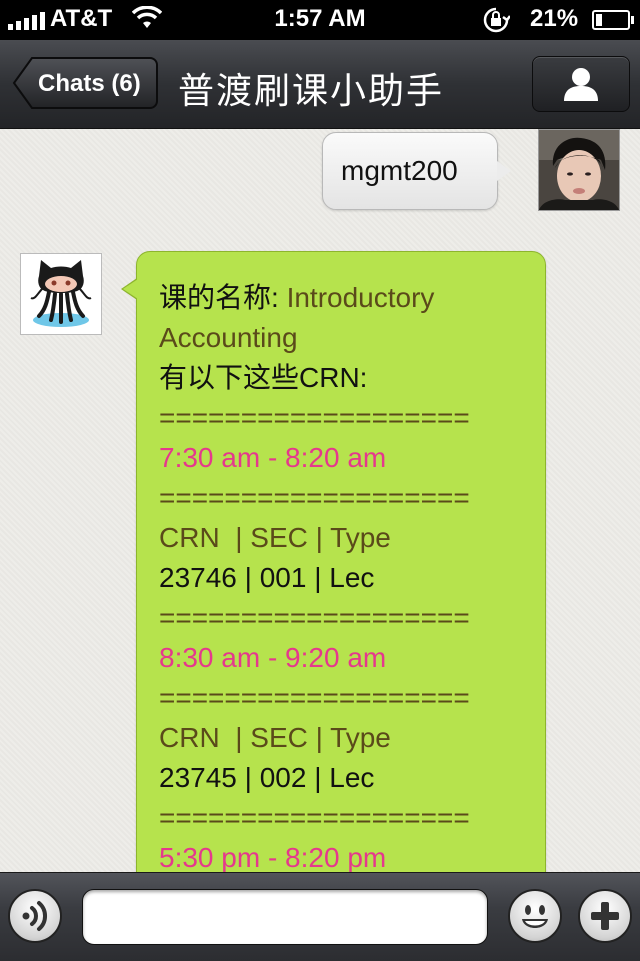 The width and height of the screenshot is (640, 961). I want to click on rotation-lock-icon, so click(496, 20).